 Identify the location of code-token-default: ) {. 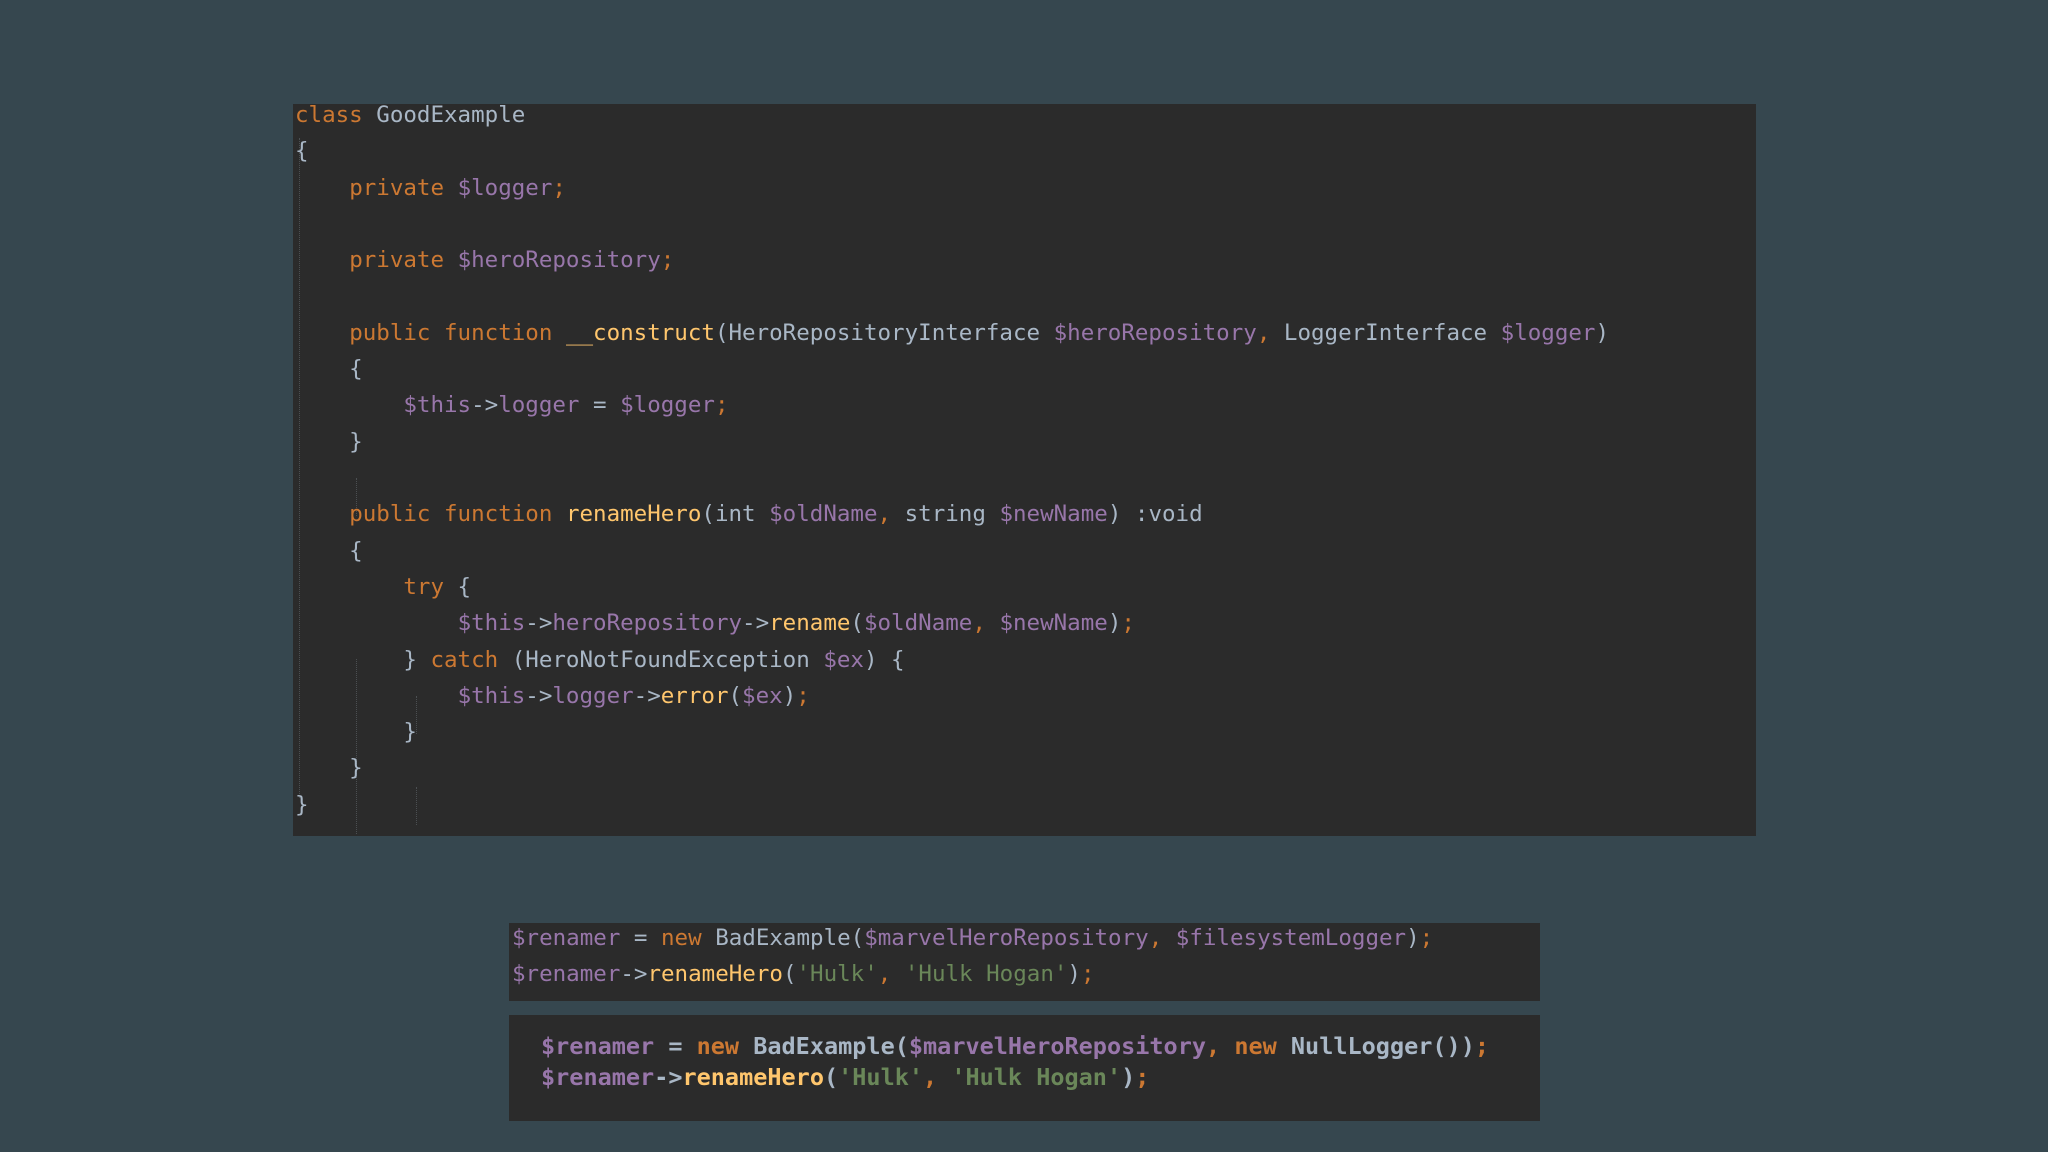
(884, 659).